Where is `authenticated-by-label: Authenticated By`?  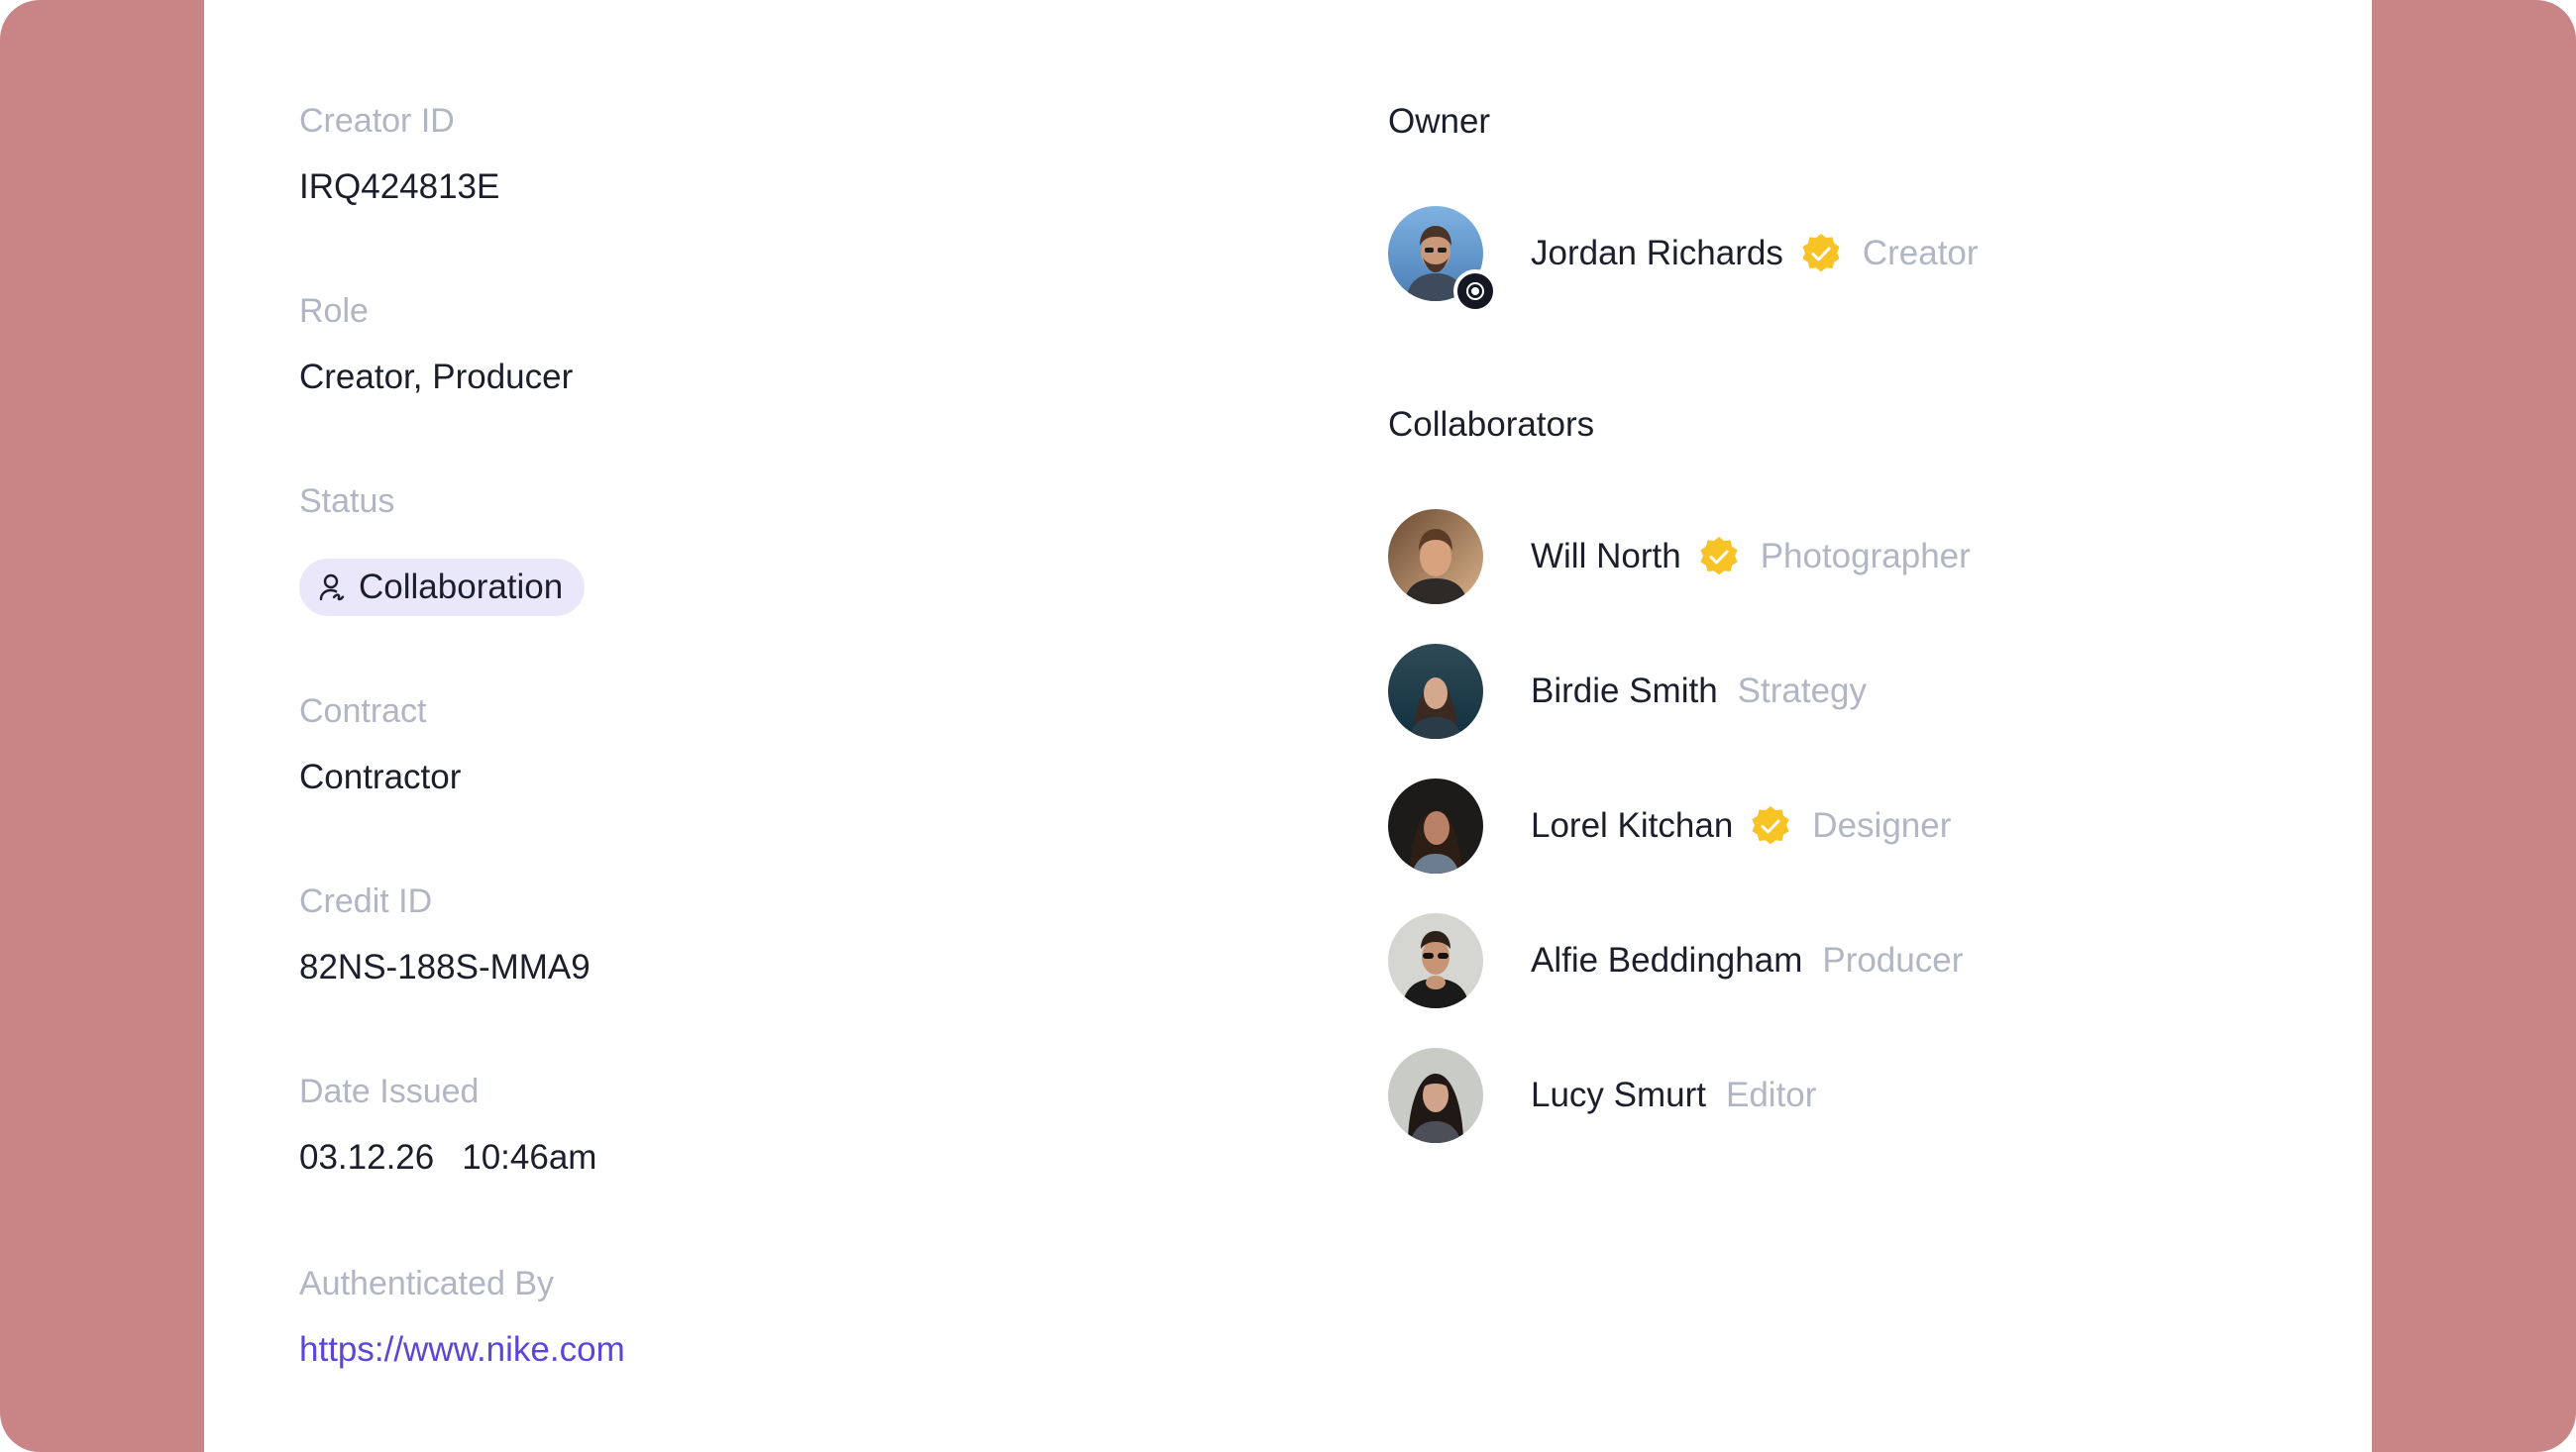
authenticated-by-label: Authenticated By is located at coordinates (427, 1283).